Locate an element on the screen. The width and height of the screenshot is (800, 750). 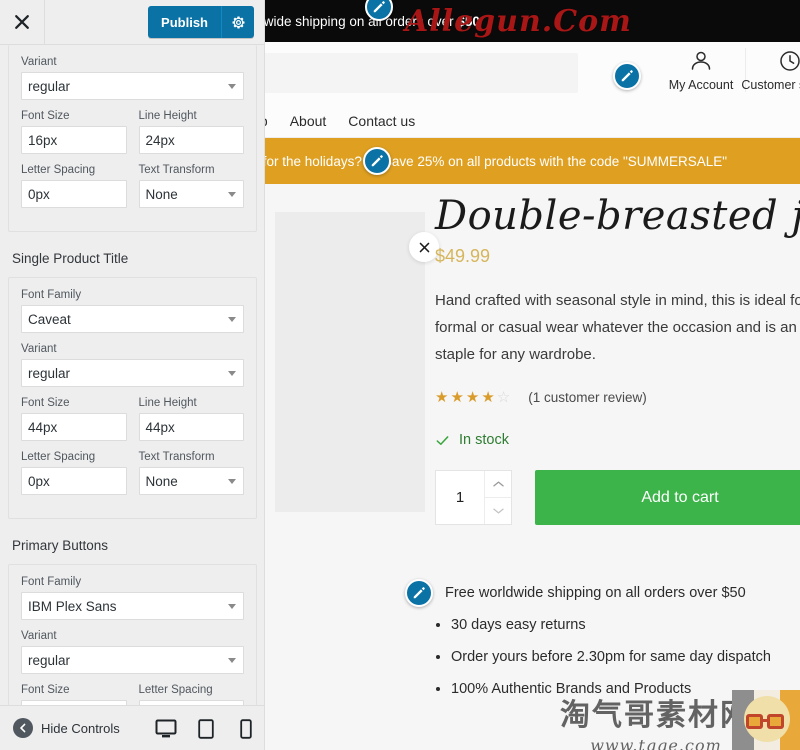
field-font-family: Font Family Caveat is located at coordinates (132, 310).